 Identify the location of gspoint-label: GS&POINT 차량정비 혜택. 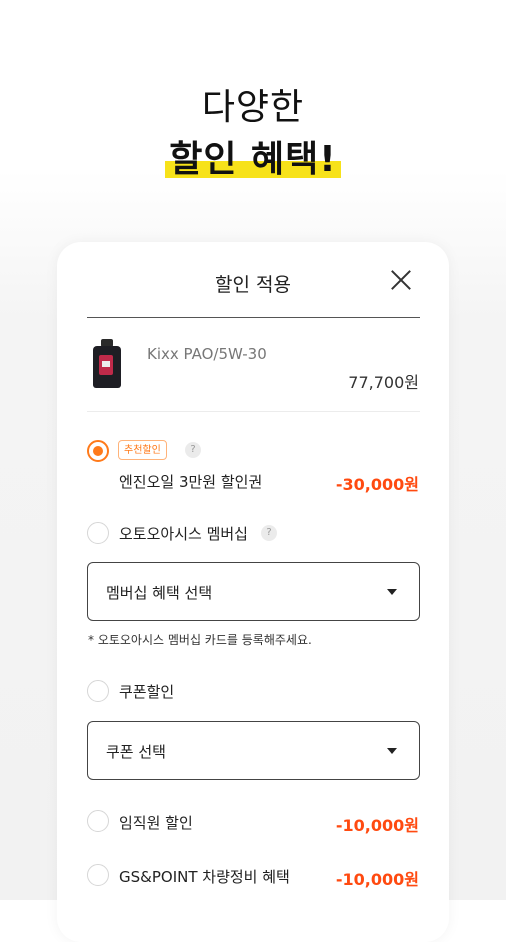
(204, 877).